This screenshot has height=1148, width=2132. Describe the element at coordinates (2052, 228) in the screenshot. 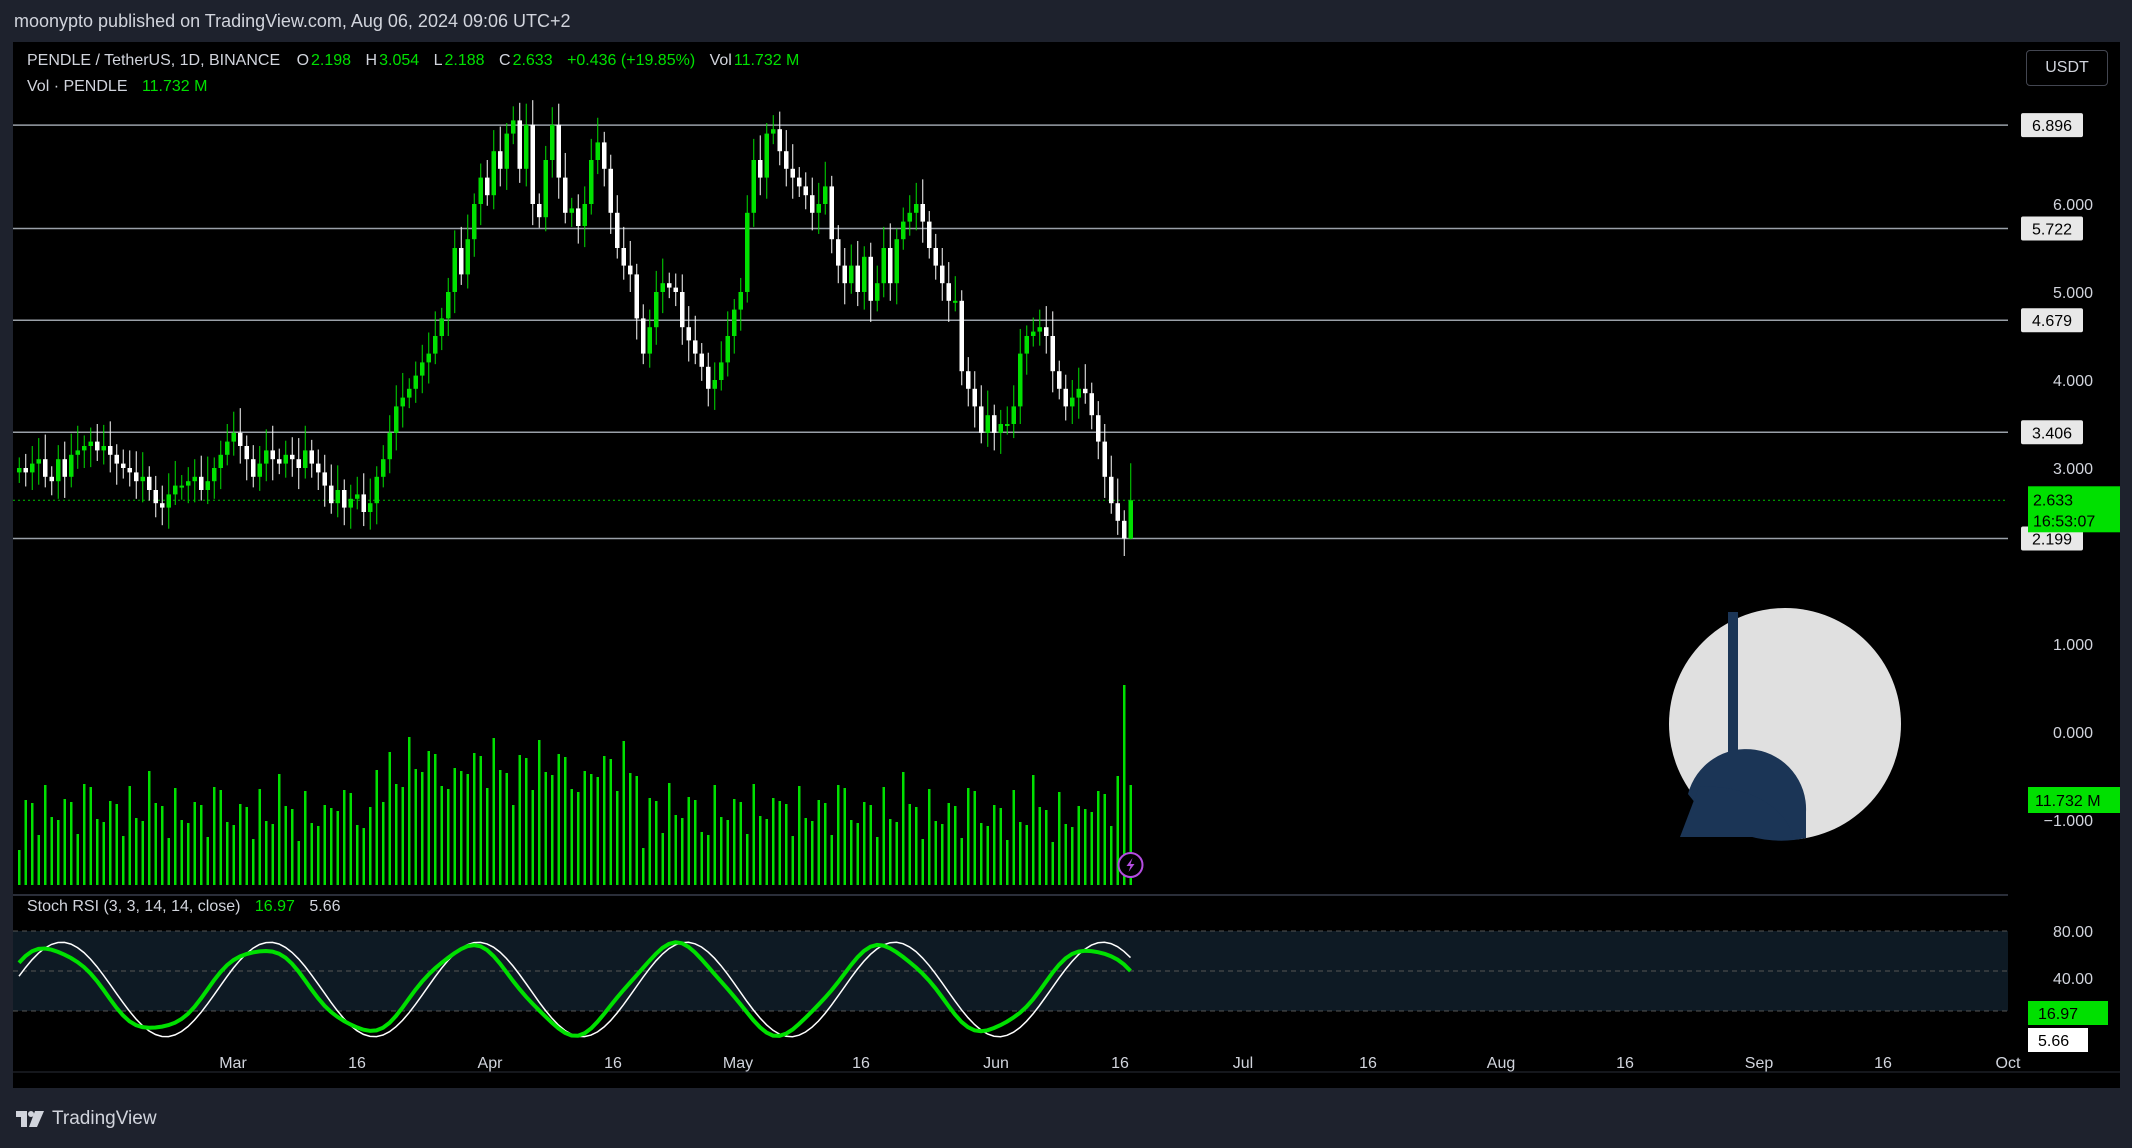

I see `level-price-label: 5.722` at that location.